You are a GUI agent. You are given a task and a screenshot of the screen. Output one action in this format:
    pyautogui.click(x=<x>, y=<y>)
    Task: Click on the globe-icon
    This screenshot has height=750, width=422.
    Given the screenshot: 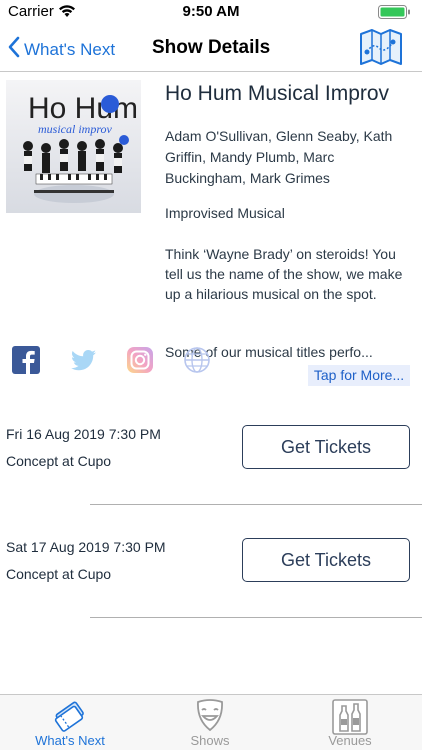 What is the action you would take?
    pyautogui.click(x=197, y=360)
    